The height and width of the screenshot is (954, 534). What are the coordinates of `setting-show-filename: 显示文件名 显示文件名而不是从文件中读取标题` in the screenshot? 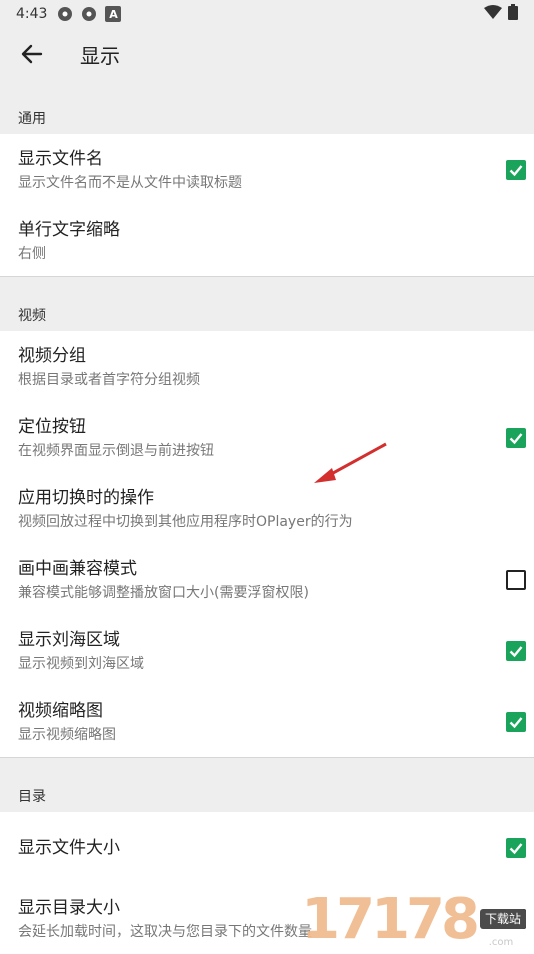 It's located at (267, 169).